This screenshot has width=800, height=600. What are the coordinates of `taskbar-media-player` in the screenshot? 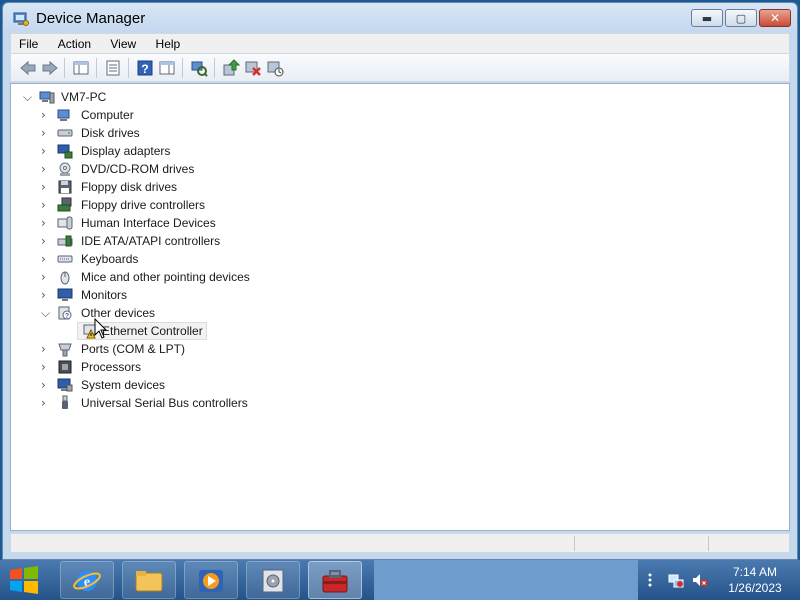 It's located at (211, 580).